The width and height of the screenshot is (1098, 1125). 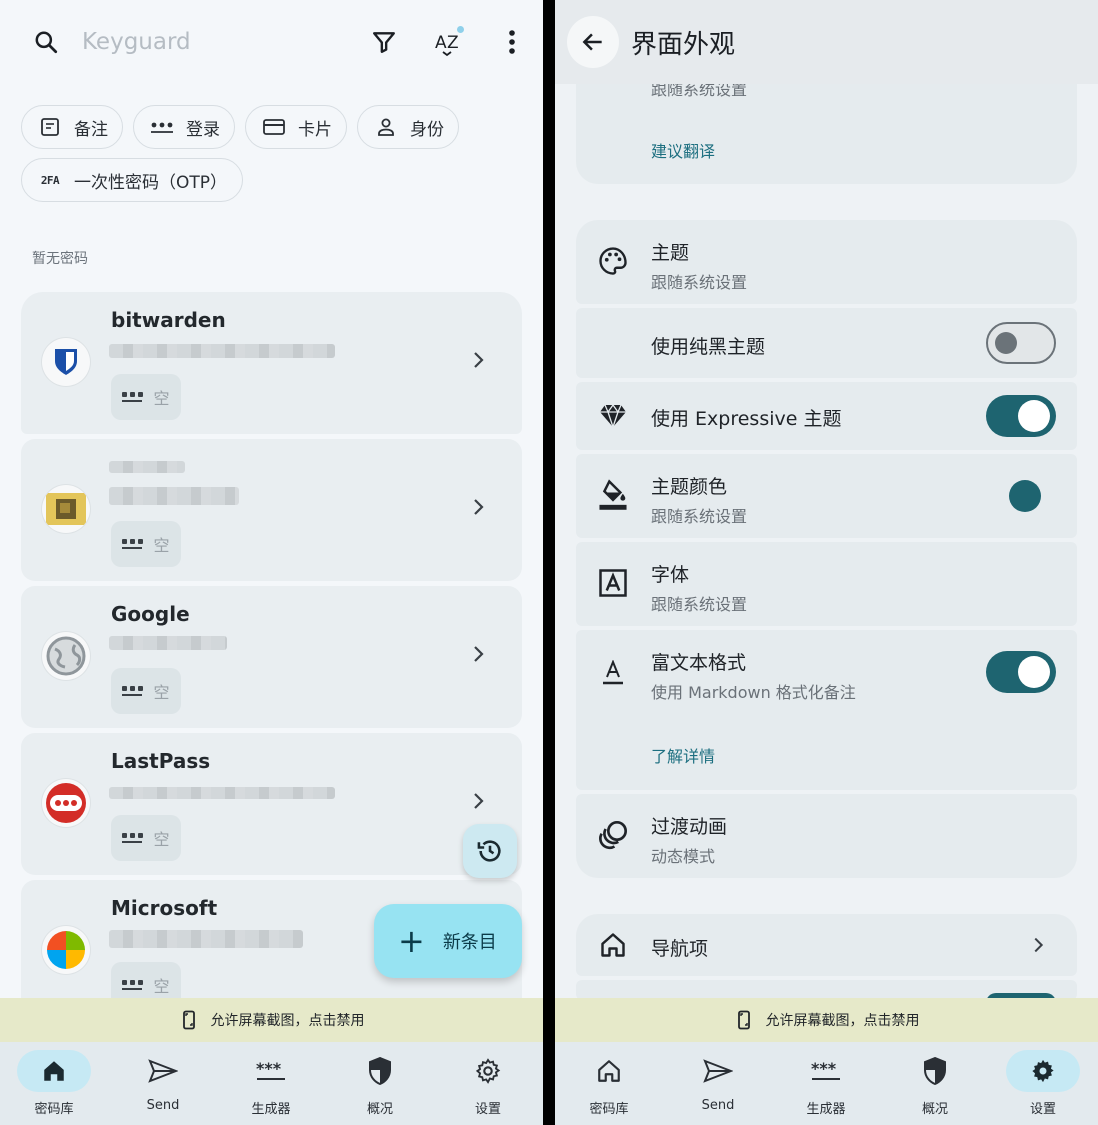 What do you see at coordinates (50, 180) in the screenshot?
I see `2fa-icon: 2FA` at bounding box center [50, 180].